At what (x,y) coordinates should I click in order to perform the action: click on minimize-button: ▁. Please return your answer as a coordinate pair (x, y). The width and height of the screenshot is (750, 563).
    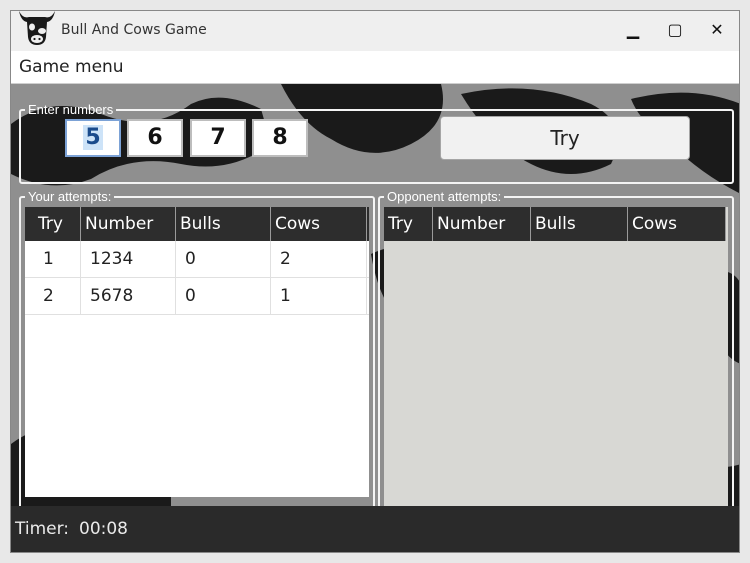
    Looking at the image, I should click on (633, 30).